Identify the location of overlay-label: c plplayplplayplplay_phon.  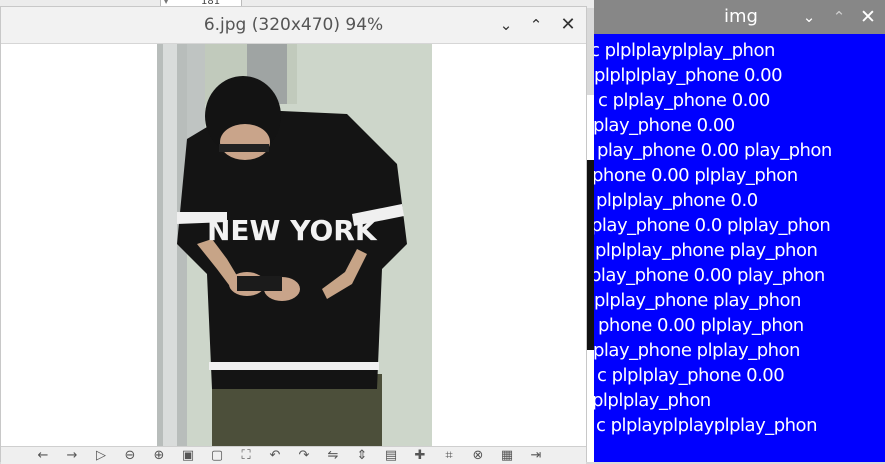
(706, 425).